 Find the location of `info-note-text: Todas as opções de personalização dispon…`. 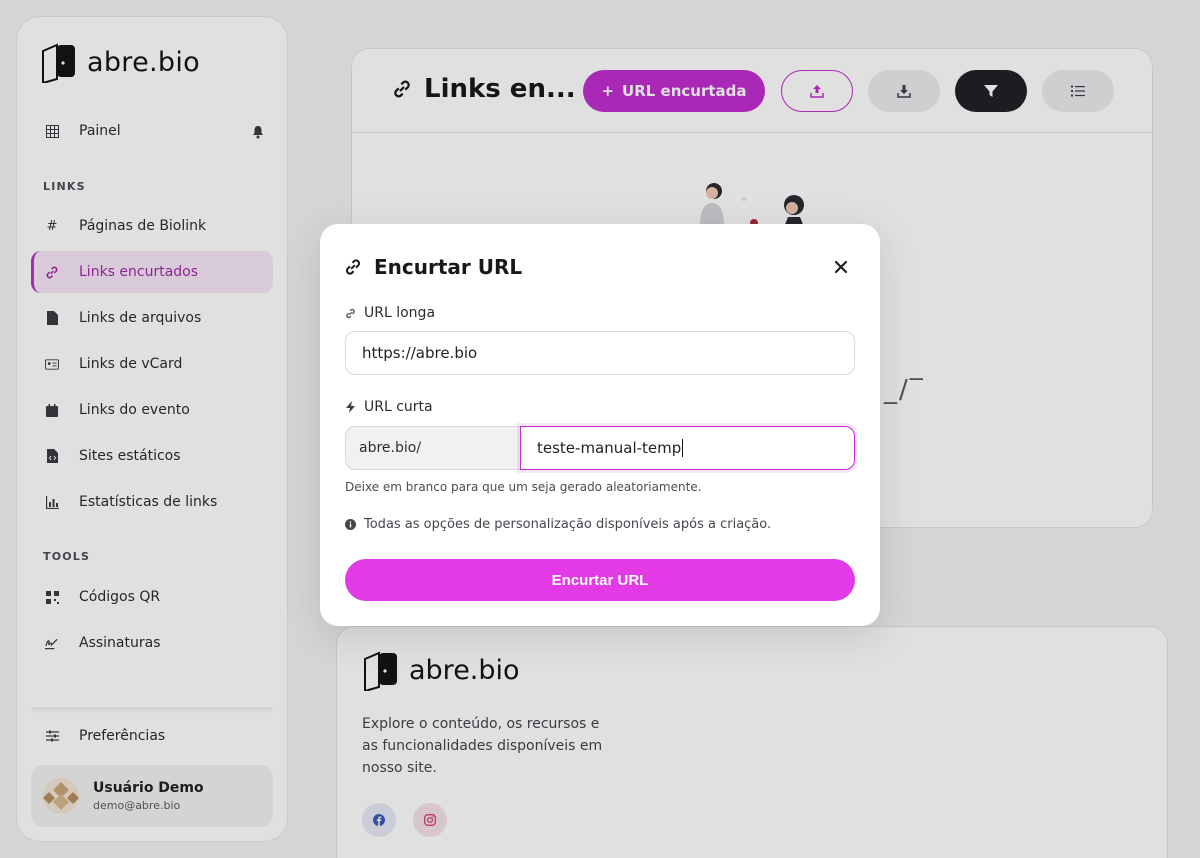

info-note-text: Todas as opções de personalização dispon… is located at coordinates (568, 524).